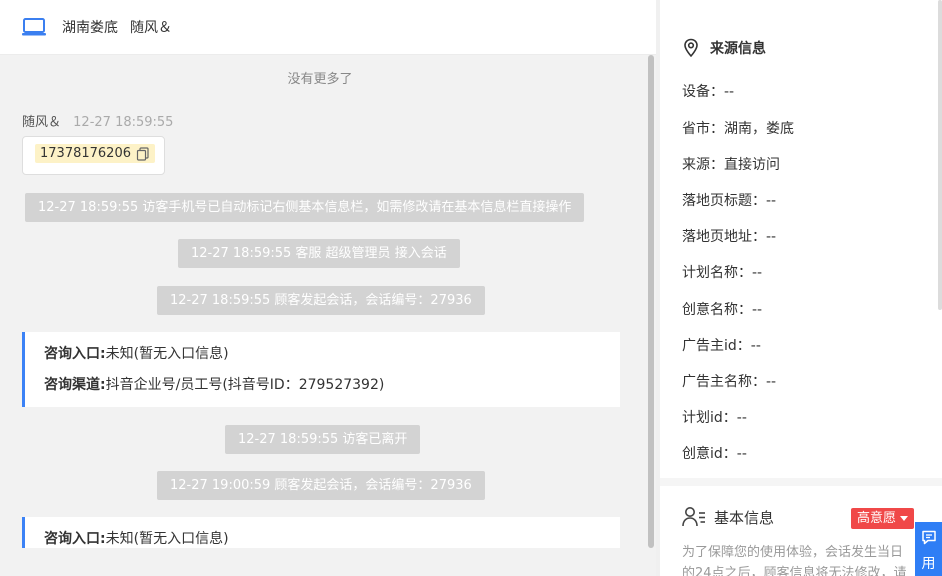 This screenshot has height=576, width=942. Describe the element at coordinates (323, 439) in the screenshot. I see `system-message: 12-27 18:59:55 访客已离开` at that location.